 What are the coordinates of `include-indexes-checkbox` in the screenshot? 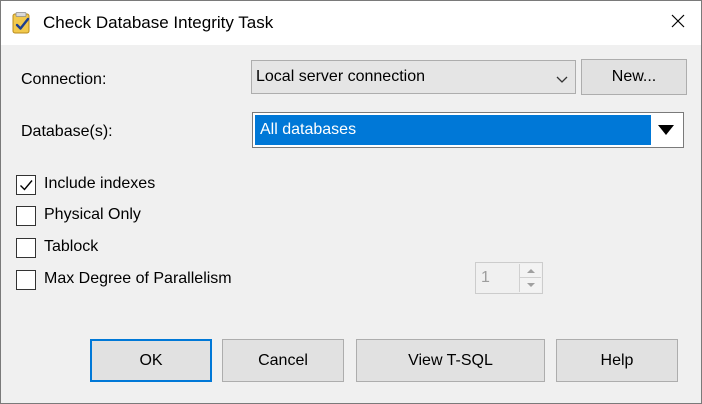 It's located at (26, 185).